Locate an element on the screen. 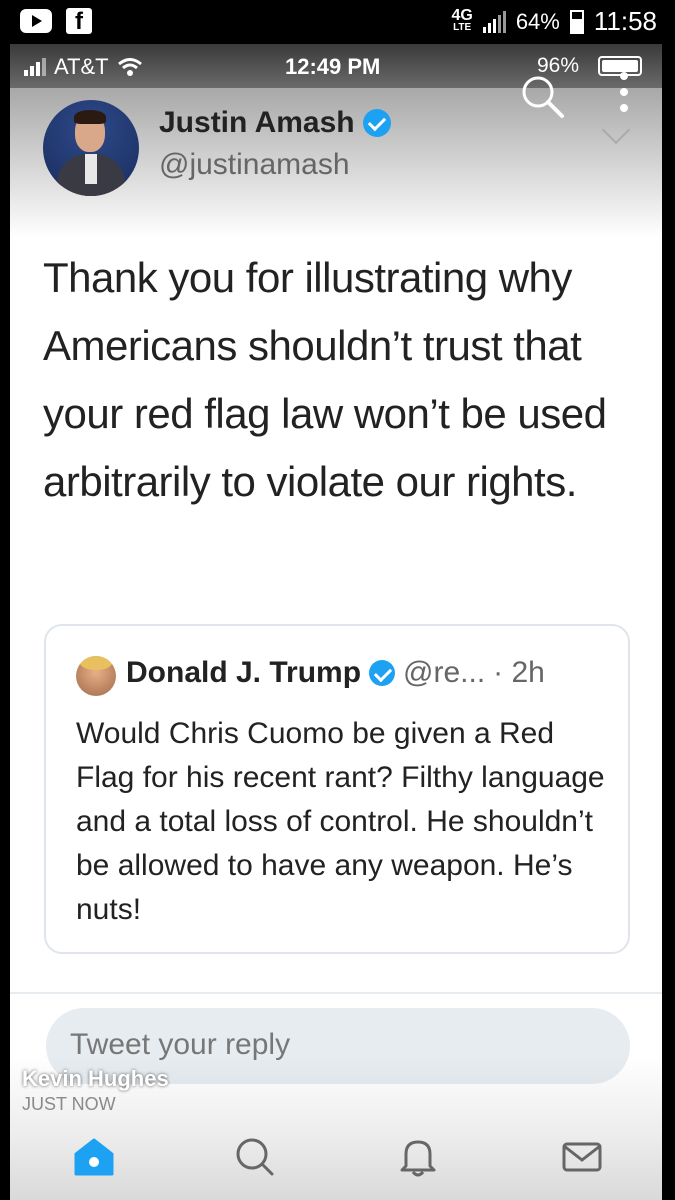 The image size is (675, 1200). mail-icon is located at coordinates (582, 1157).